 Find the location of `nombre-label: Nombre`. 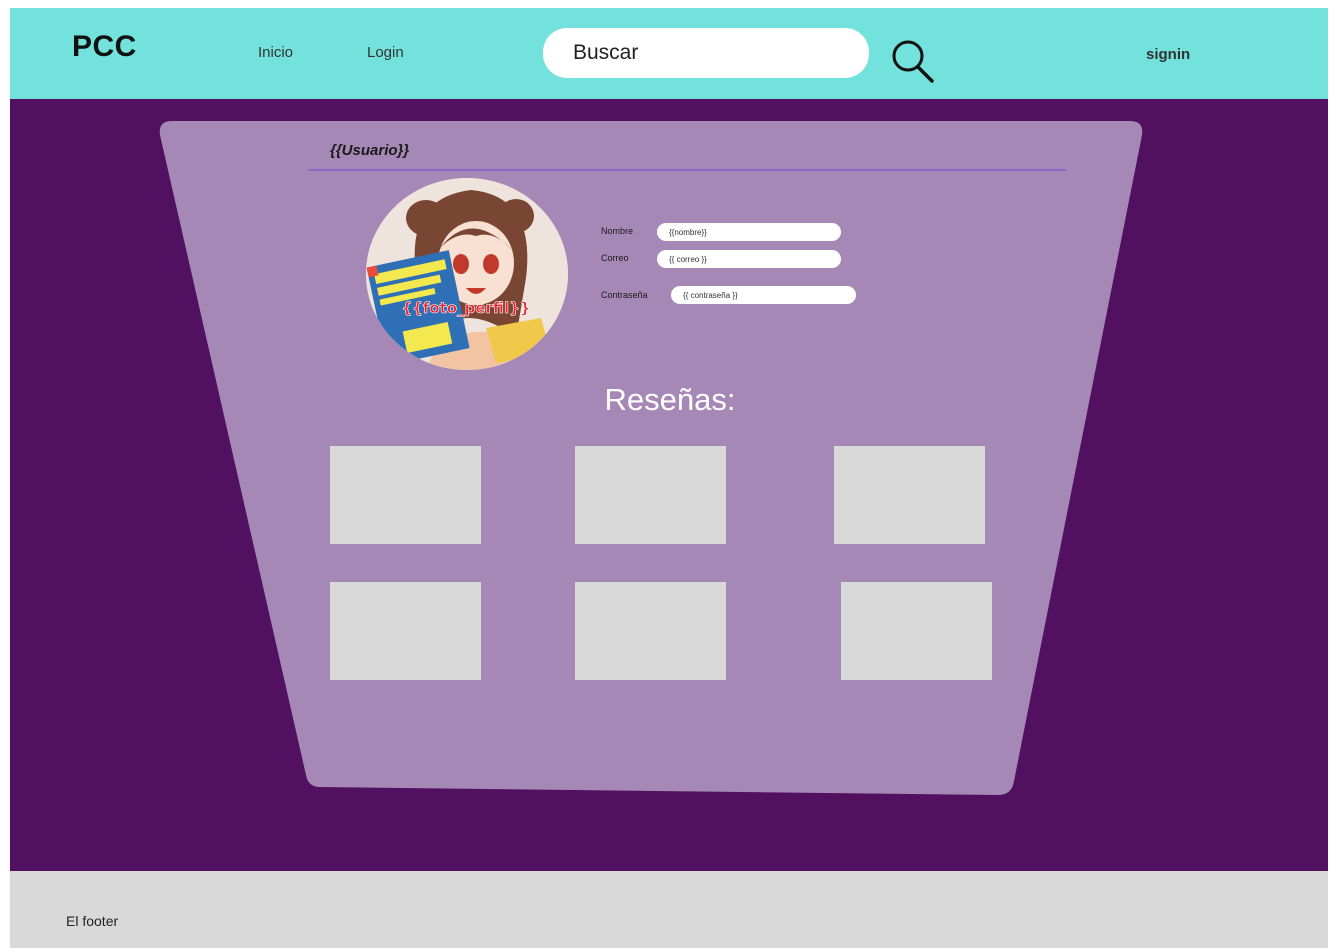

nombre-label: Nombre is located at coordinates (617, 231).